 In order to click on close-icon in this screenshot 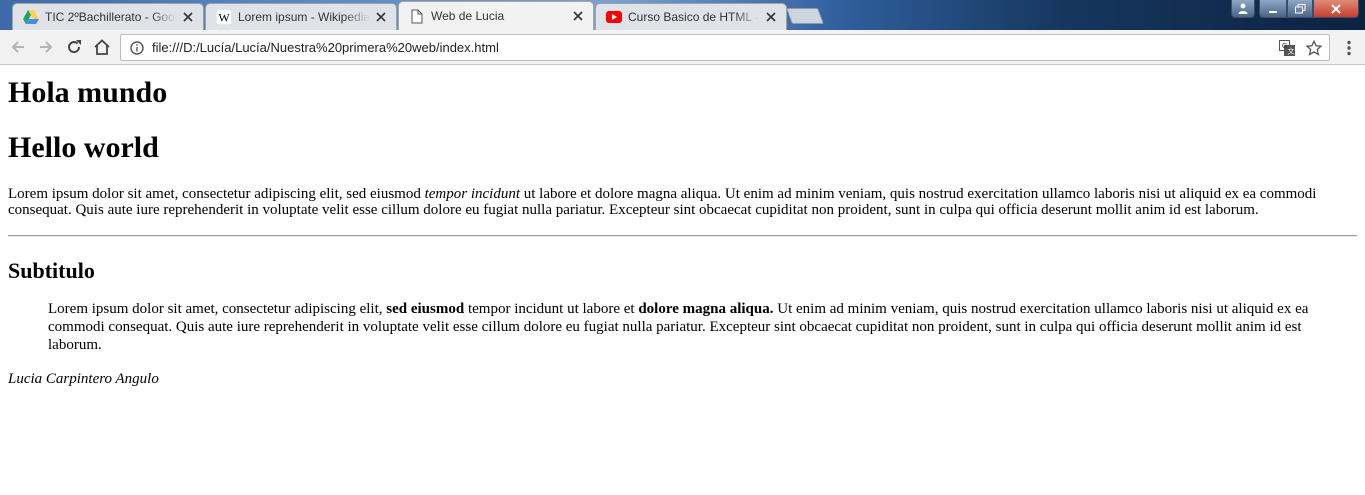, I will do `click(1336, 8)`.